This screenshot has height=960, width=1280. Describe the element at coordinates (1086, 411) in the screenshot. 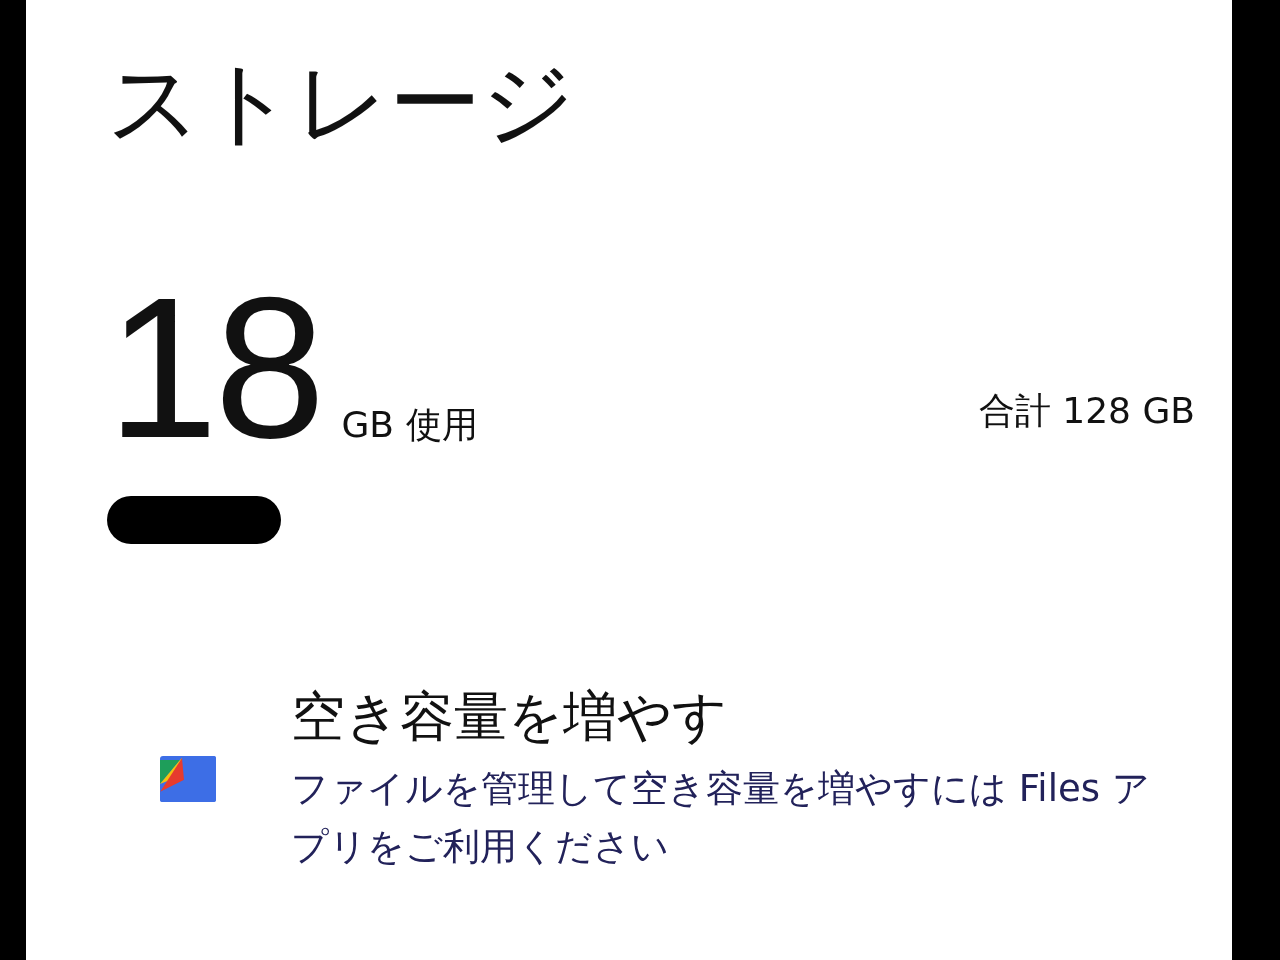

I see `total-capacity: 合計 128 GB` at that location.